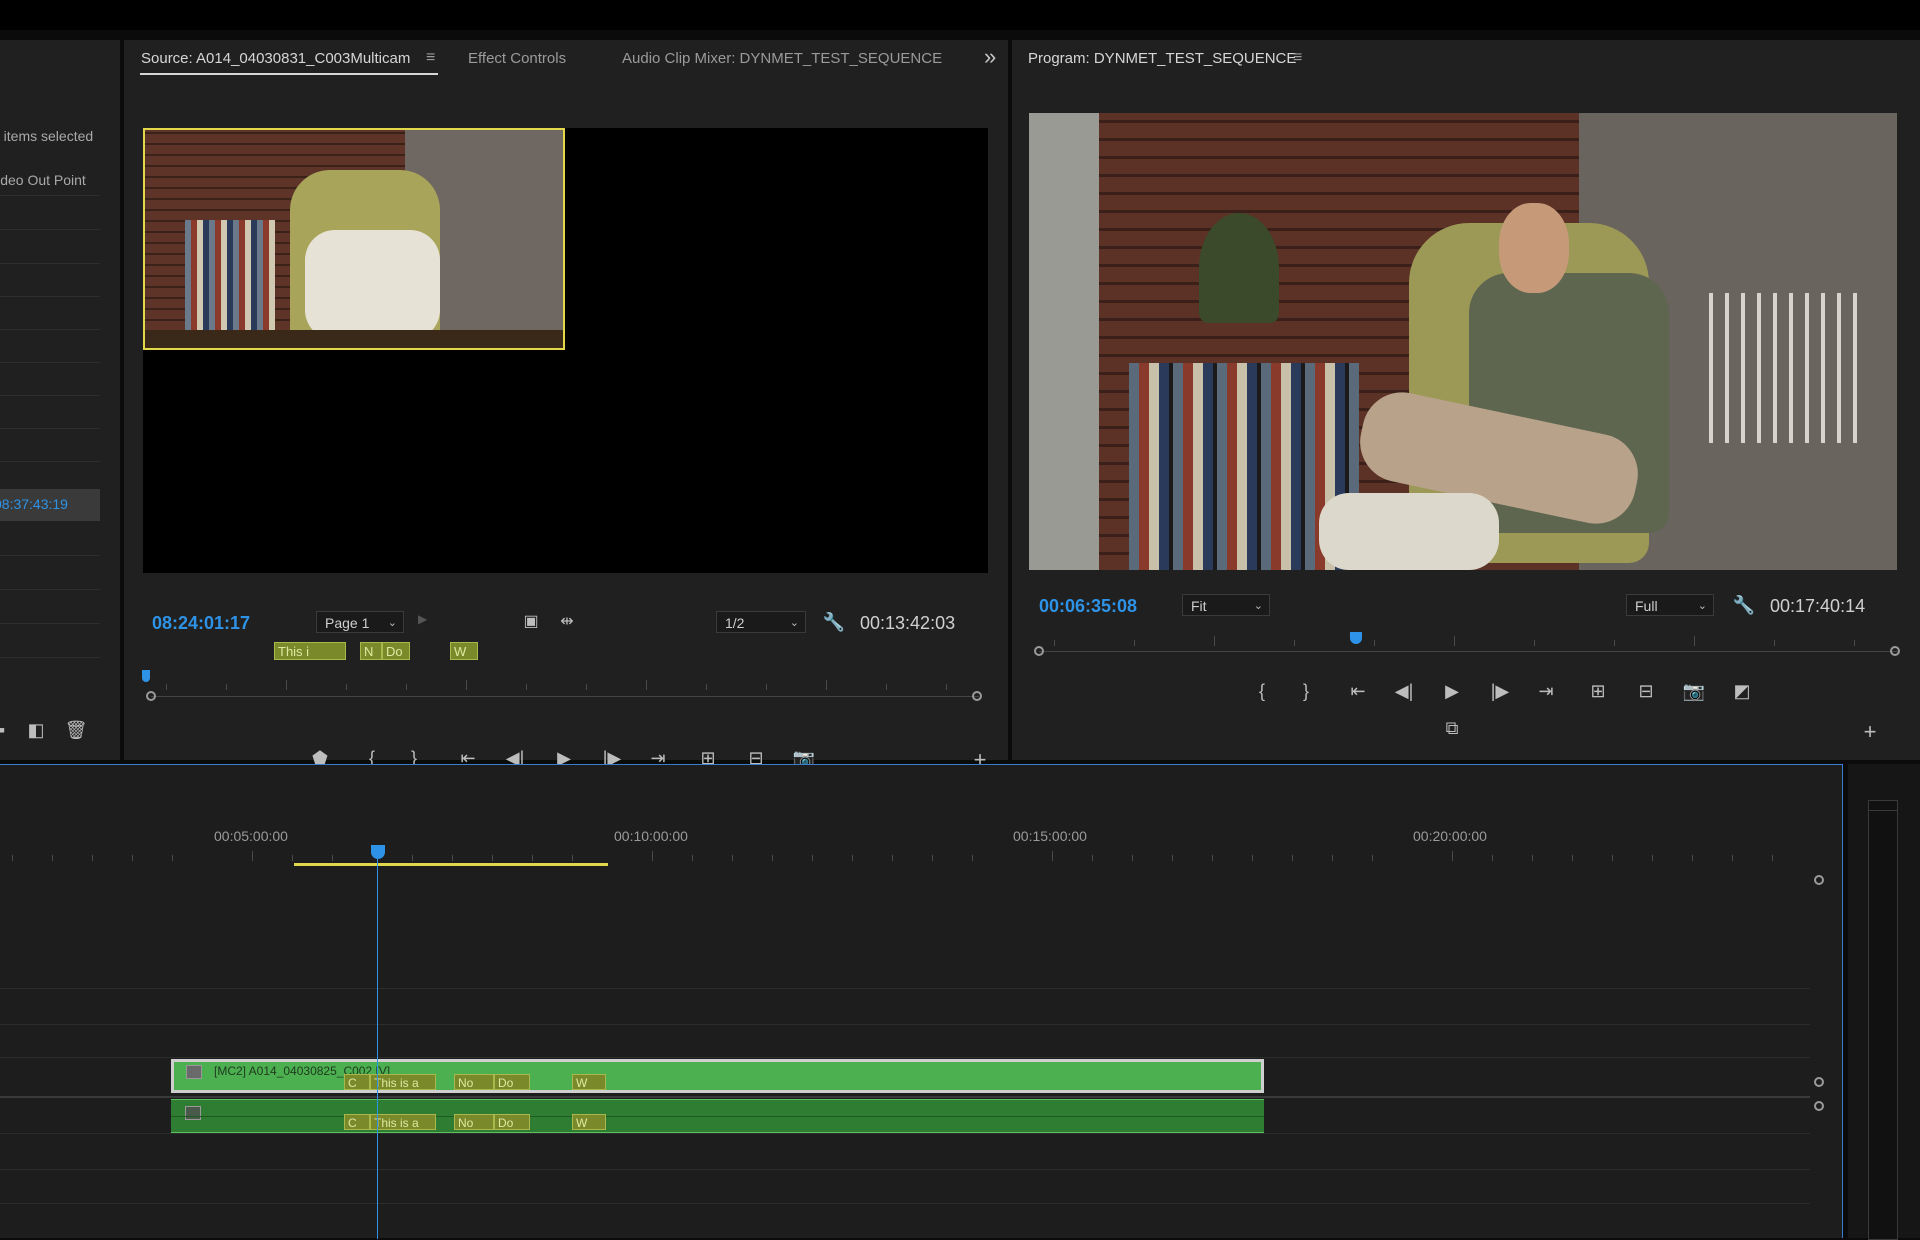 The image size is (1920, 1240). What do you see at coordinates (1646, 691) in the screenshot?
I see `extract-icon: ⊟` at bounding box center [1646, 691].